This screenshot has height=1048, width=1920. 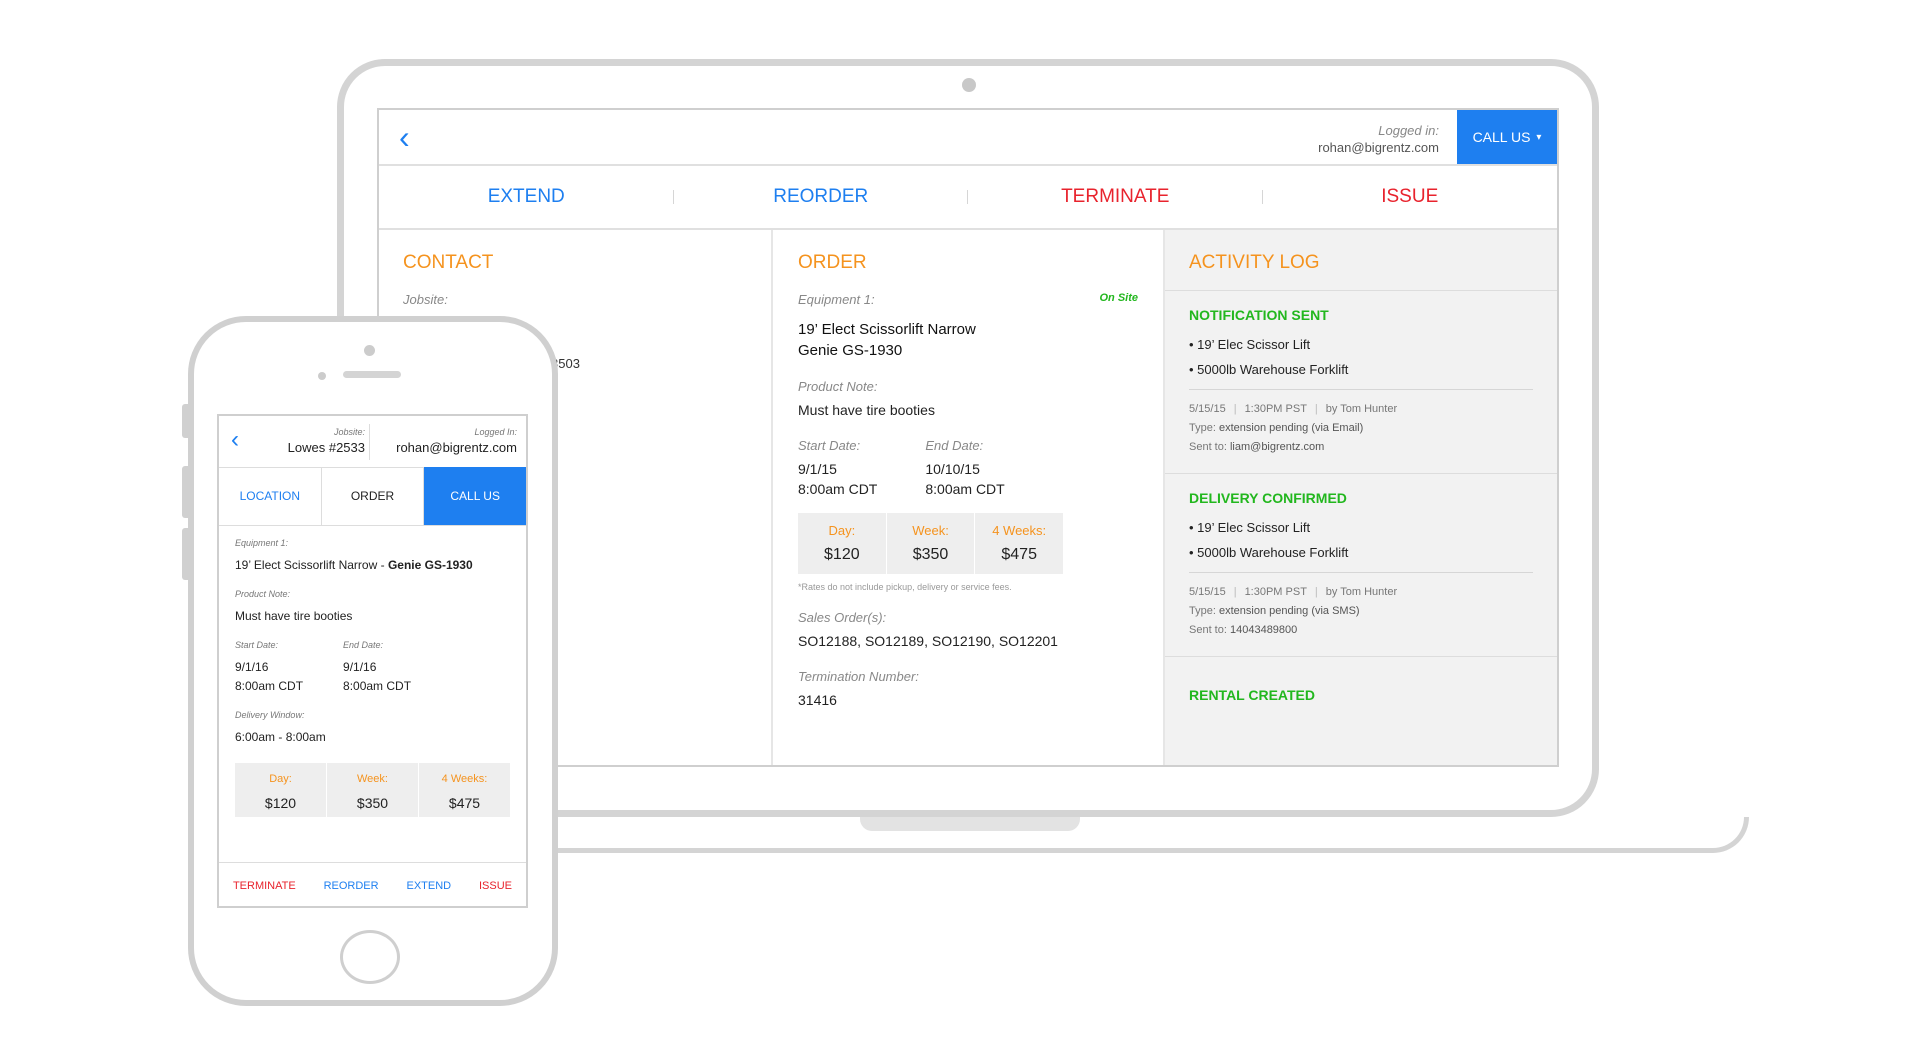 I want to click on contact-title: CONTACT, so click(x=448, y=262).